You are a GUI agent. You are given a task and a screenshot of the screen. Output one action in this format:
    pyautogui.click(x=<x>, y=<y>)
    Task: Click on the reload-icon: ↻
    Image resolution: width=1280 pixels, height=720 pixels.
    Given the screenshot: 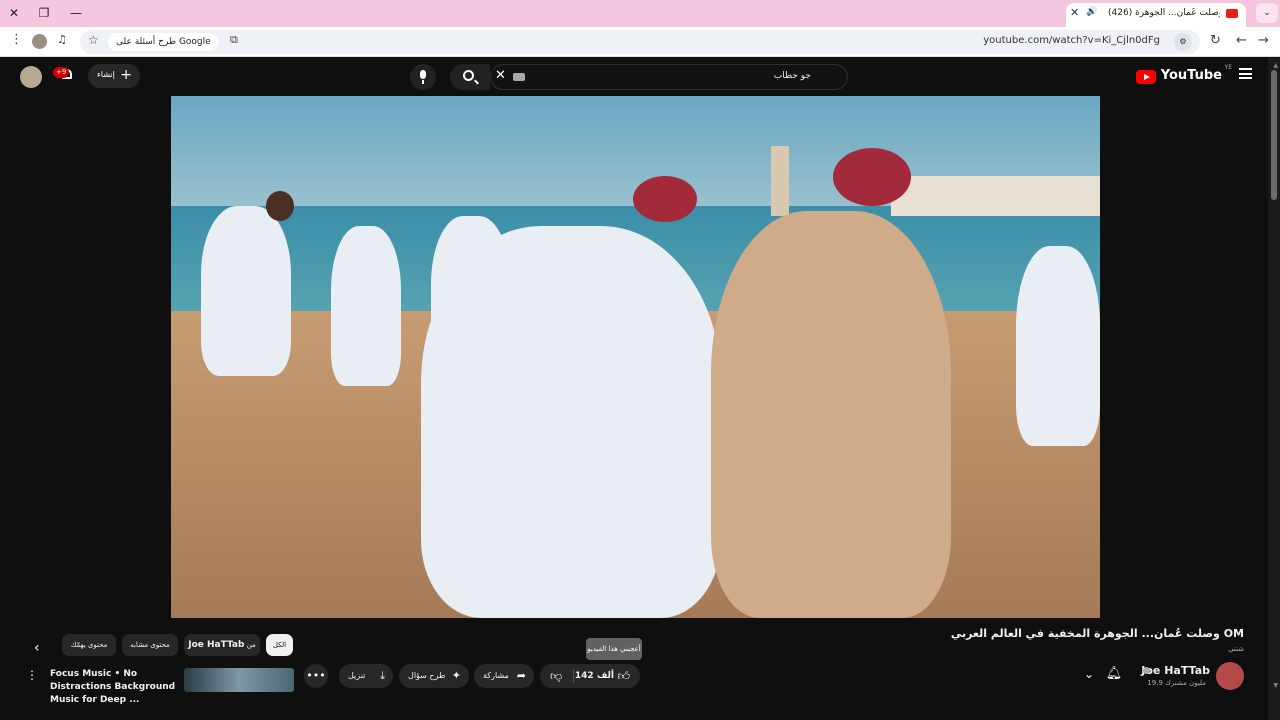 What is the action you would take?
    pyautogui.click(x=1215, y=40)
    